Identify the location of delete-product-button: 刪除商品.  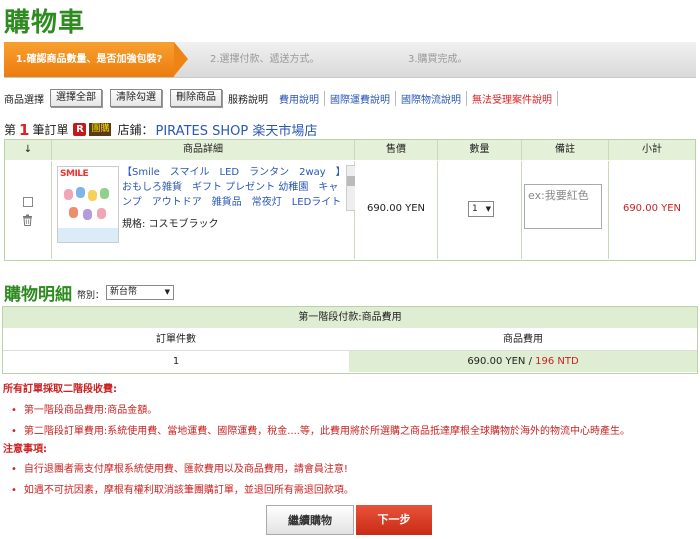
(196, 98).